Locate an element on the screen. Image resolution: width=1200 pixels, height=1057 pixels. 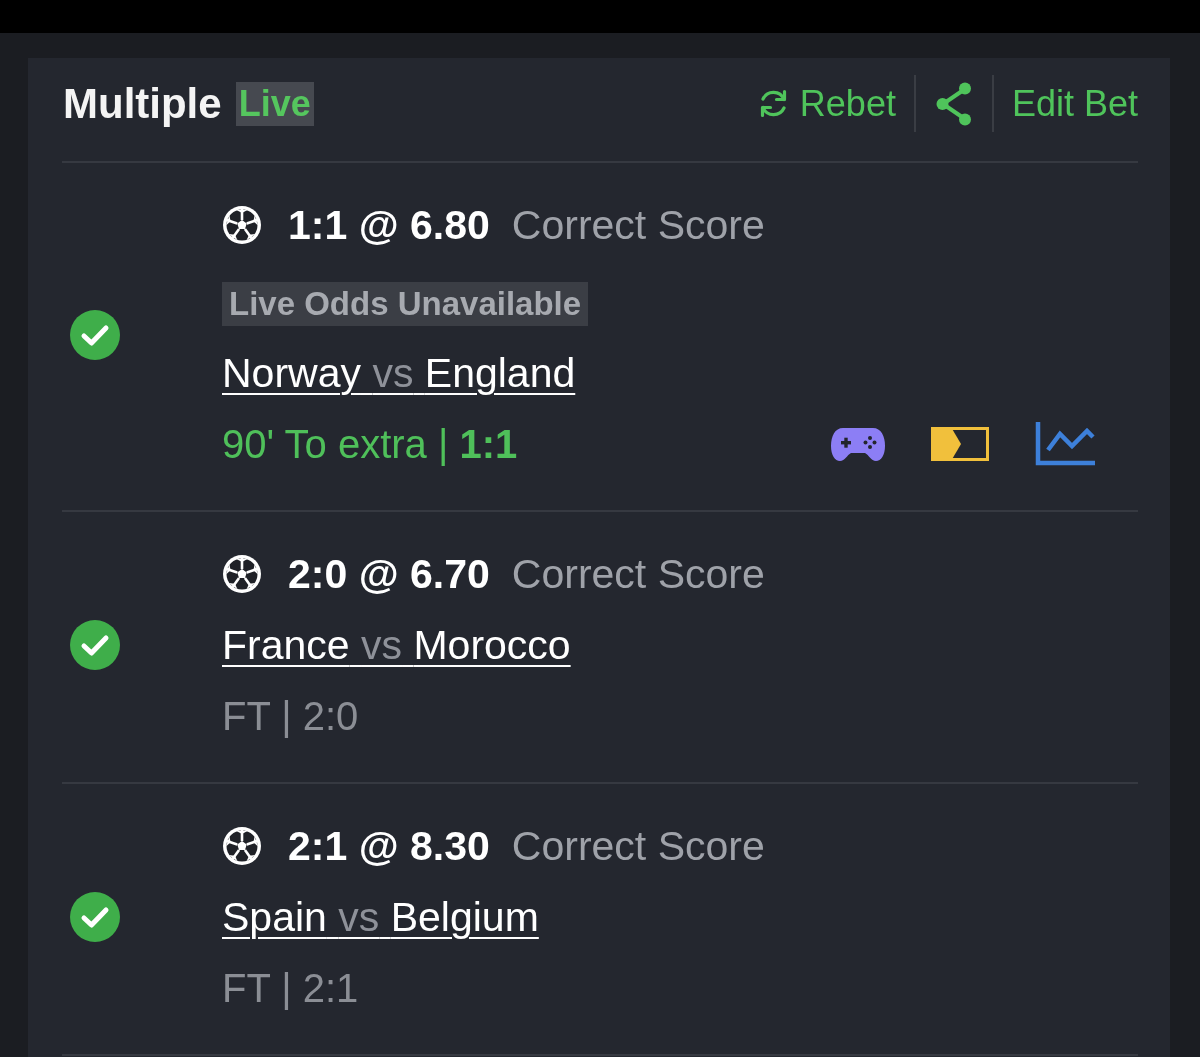
match-status: 90' To extra | 1:1 is located at coordinates (370, 444).